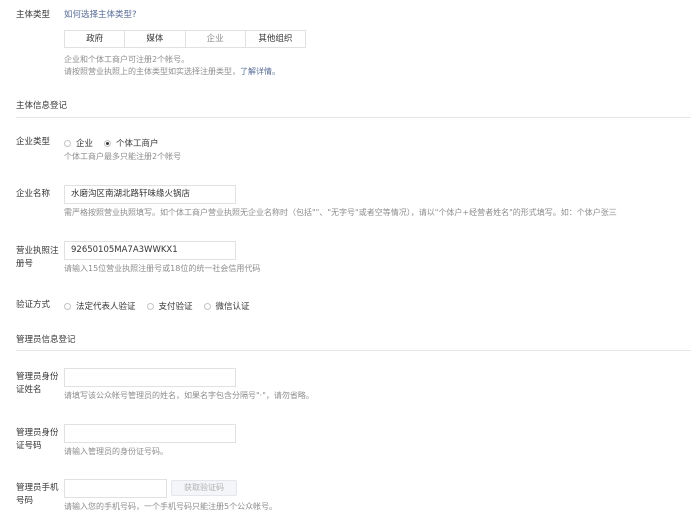 Image resolution: width=691 pixels, height=513 pixels. I want to click on admin-phone-label-2: 号码, so click(25, 501).